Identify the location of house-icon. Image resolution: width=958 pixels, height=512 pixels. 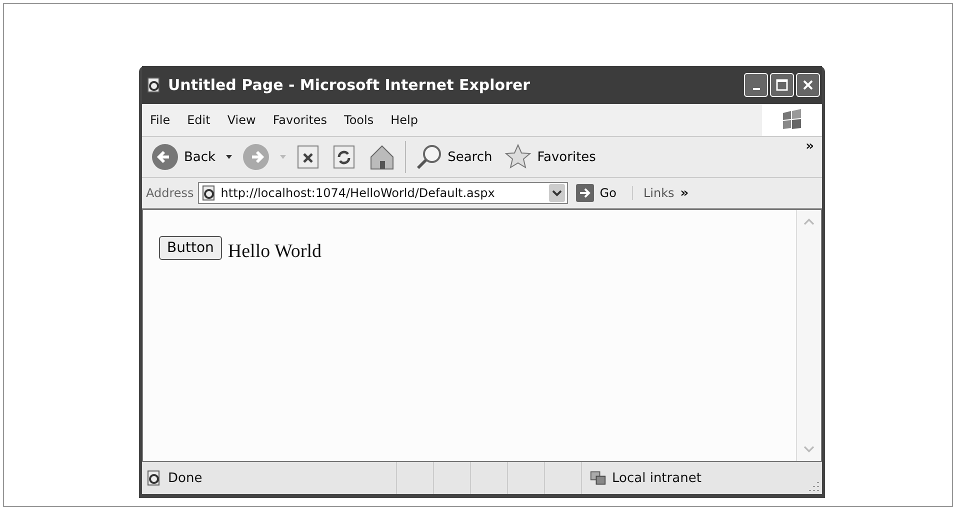
(382, 157).